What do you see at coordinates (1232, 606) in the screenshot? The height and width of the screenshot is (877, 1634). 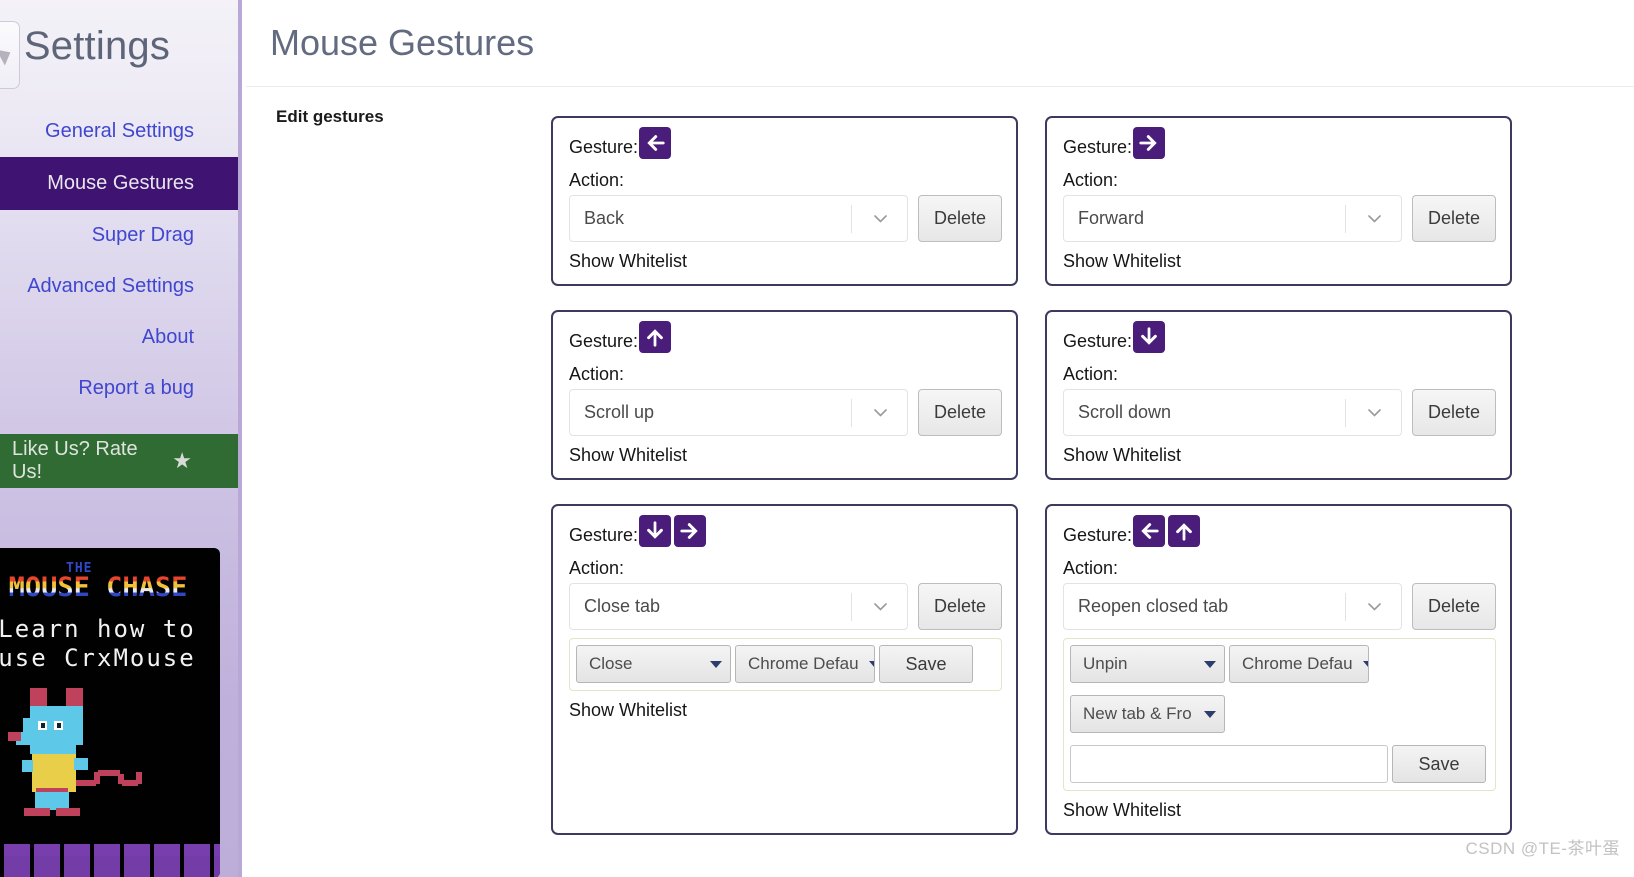 I see `action-select: Reopen closed tab` at bounding box center [1232, 606].